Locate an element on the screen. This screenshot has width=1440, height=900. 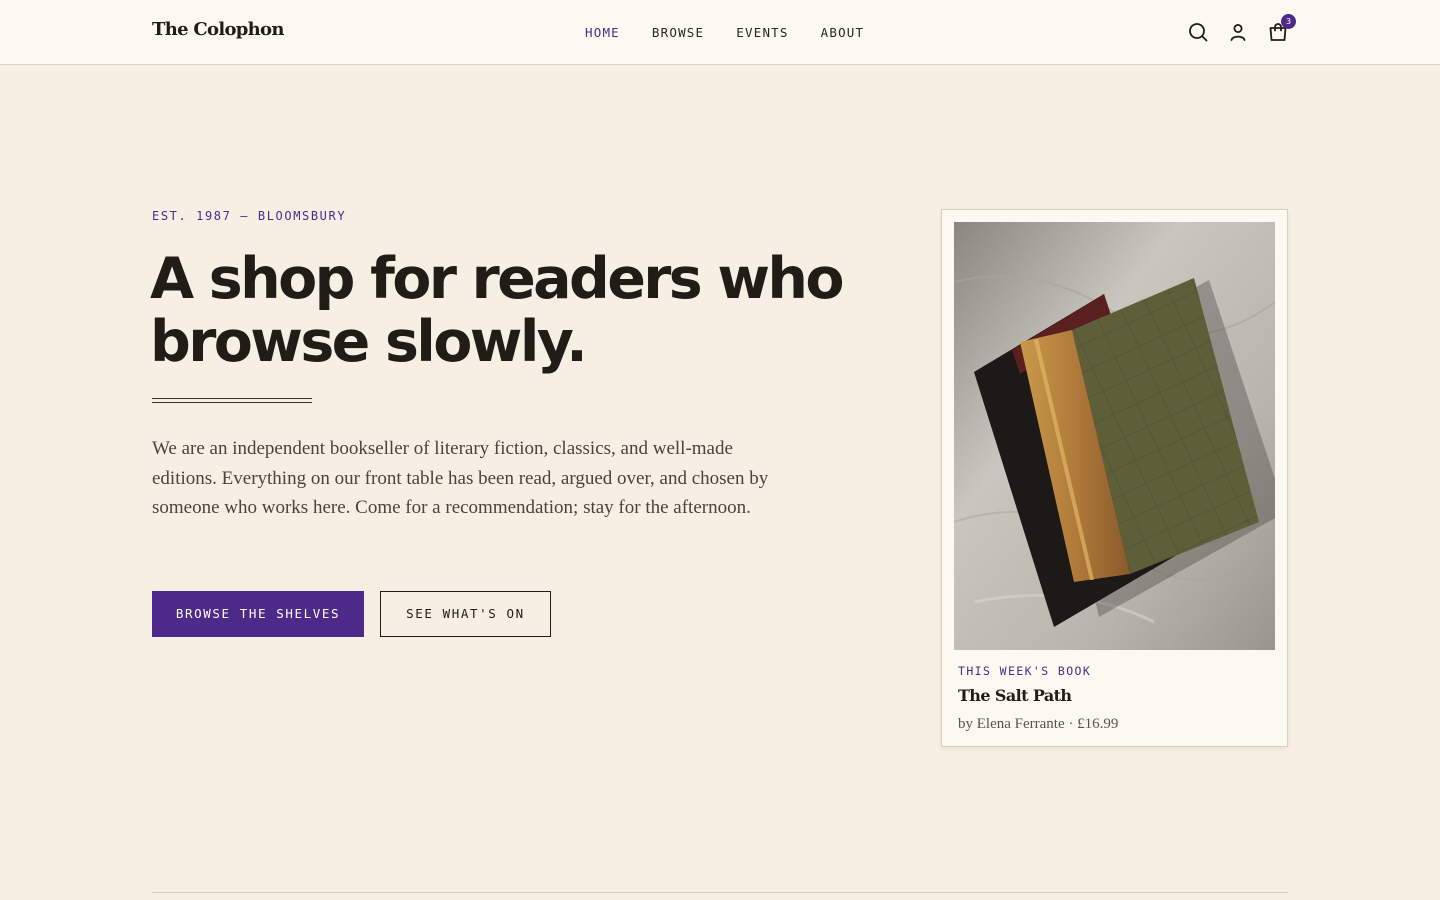
brand-logo: The Colophon is located at coordinates (218, 29).